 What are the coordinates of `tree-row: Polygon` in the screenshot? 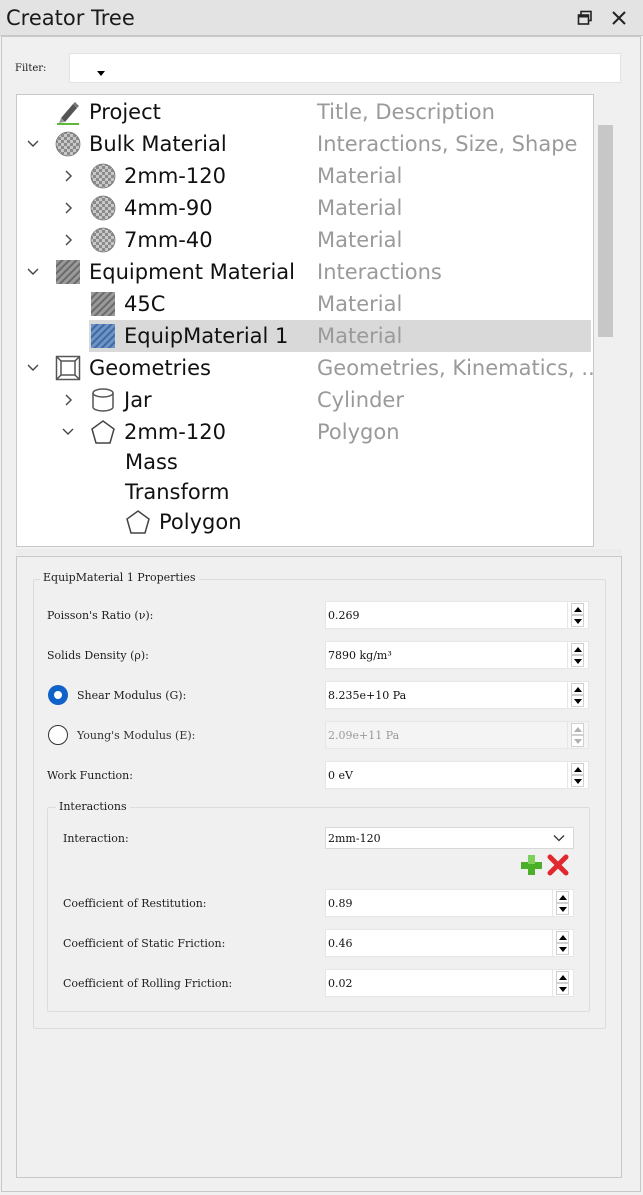 It's located at (304, 522).